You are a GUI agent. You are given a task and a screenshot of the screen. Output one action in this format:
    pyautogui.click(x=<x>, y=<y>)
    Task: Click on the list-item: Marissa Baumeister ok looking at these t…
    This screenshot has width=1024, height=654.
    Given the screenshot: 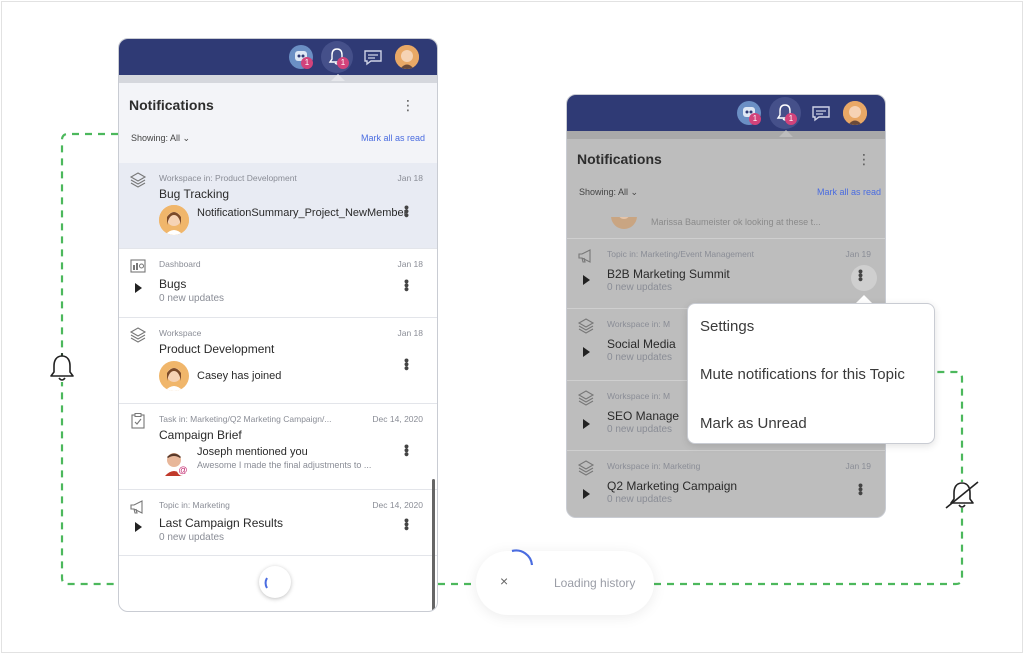 What is the action you would take?
    pyautogui.click(x=726, y=228)
    